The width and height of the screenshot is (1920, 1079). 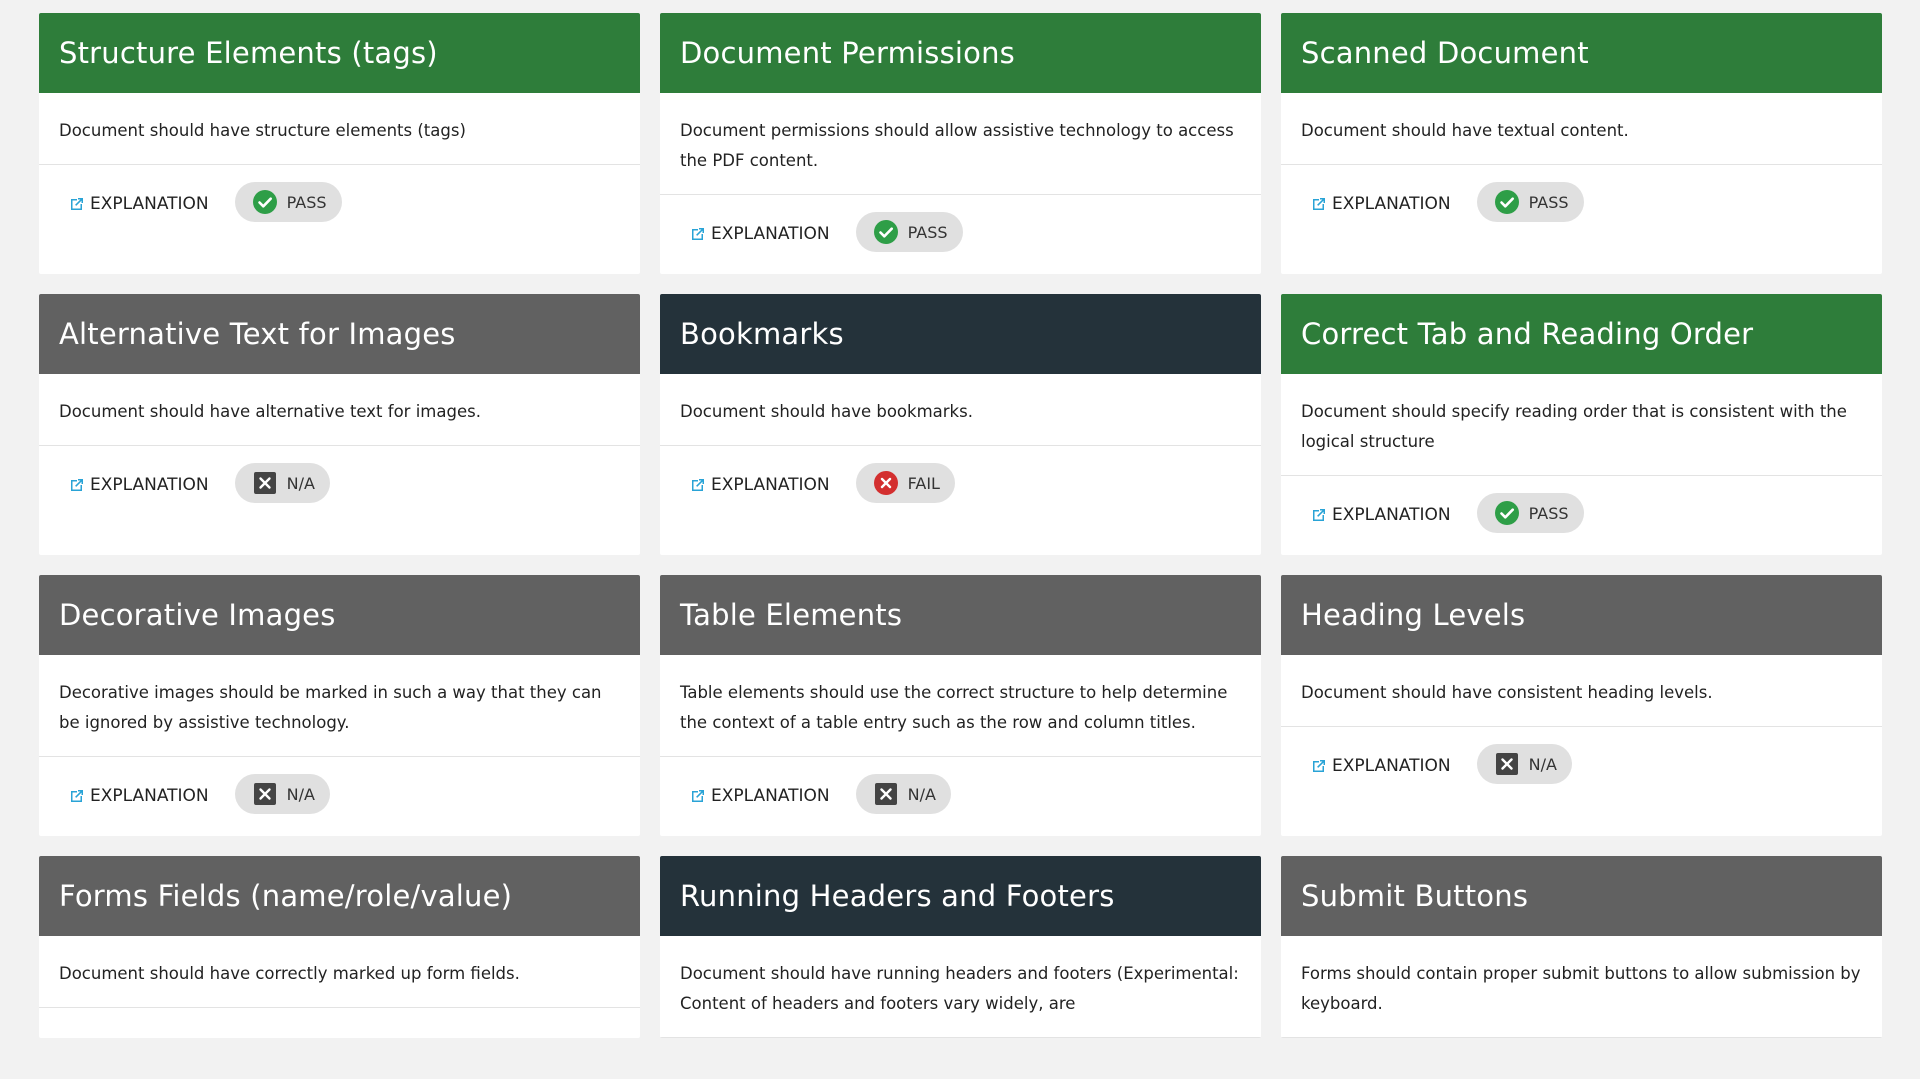 What do you see at coordinates (339, 615) in the screenshot?
I see `card-title: Decorative Images` at bounding box center [339, 615].